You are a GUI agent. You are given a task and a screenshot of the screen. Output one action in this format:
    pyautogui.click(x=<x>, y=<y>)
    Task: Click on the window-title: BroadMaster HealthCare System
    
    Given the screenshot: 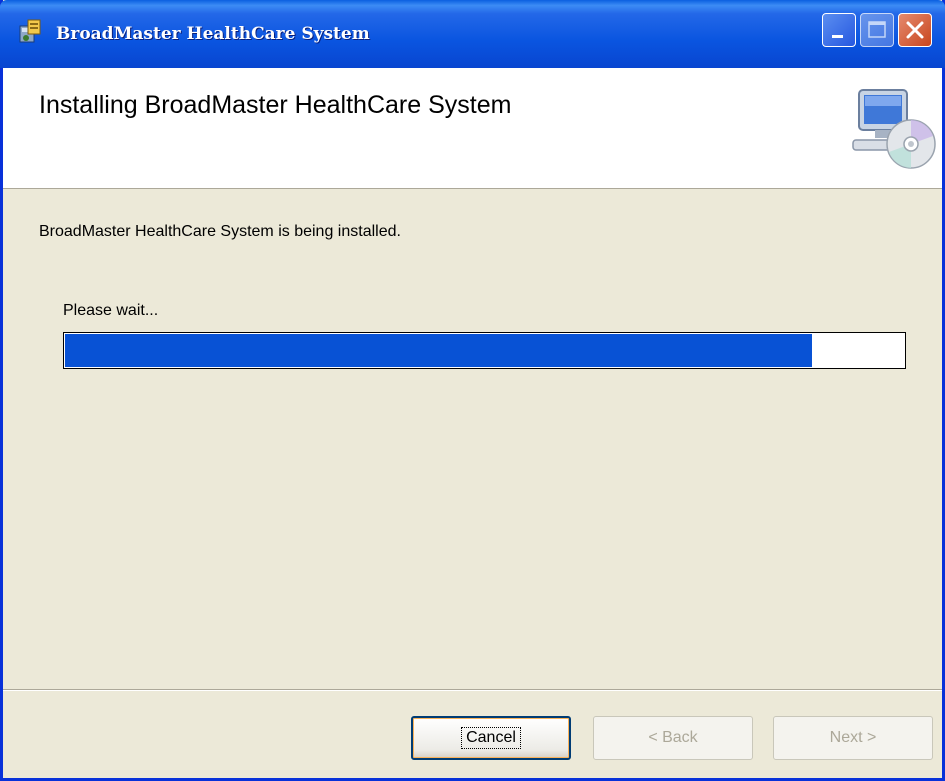 What is the action you would take?
    pyautogui.click(x=213, y=34)
    